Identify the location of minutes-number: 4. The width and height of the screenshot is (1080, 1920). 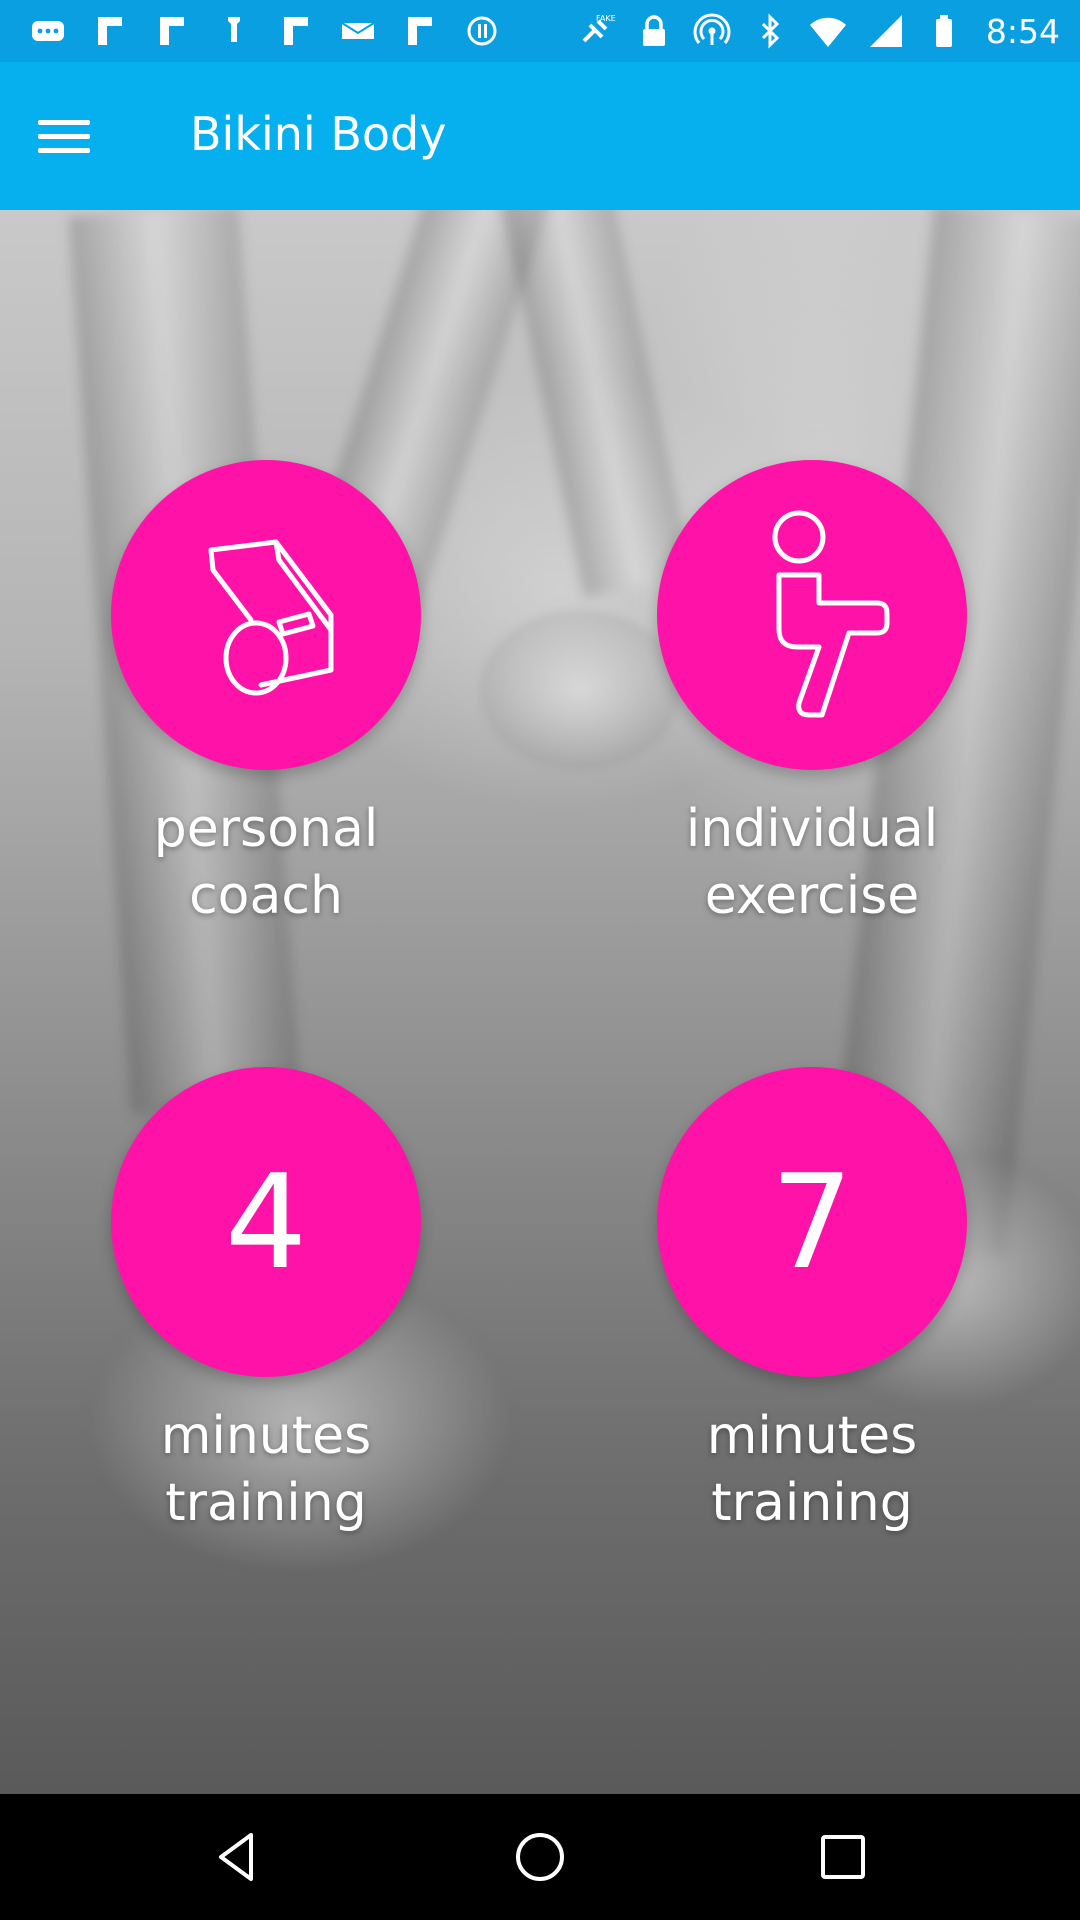
(266, 1222).